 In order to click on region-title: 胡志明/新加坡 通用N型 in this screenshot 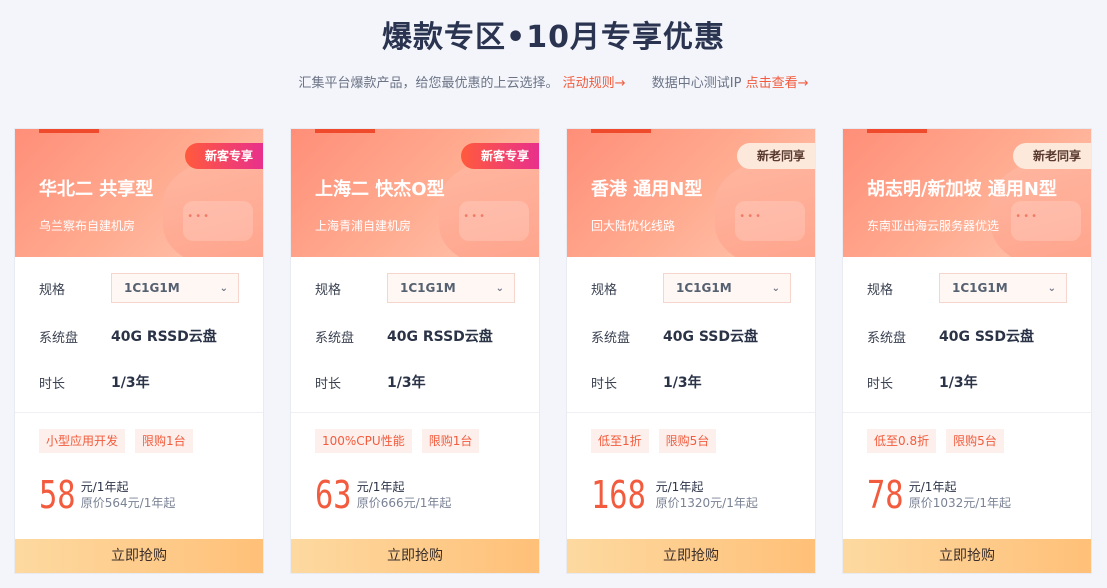, I will do `click(962, 189)`.